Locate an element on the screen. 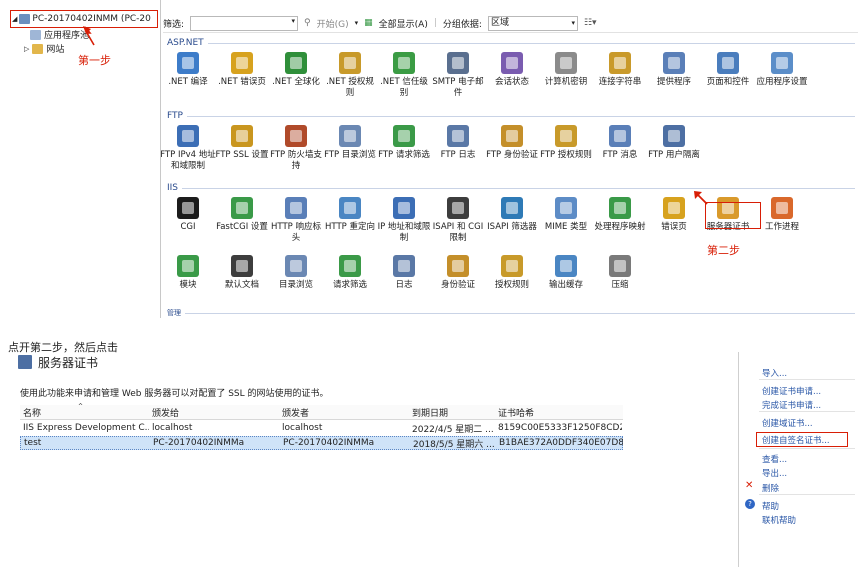 This screenshot has height=567, width=863. column-header-hash: 证书哈希 is located at coordinates (516, 412).